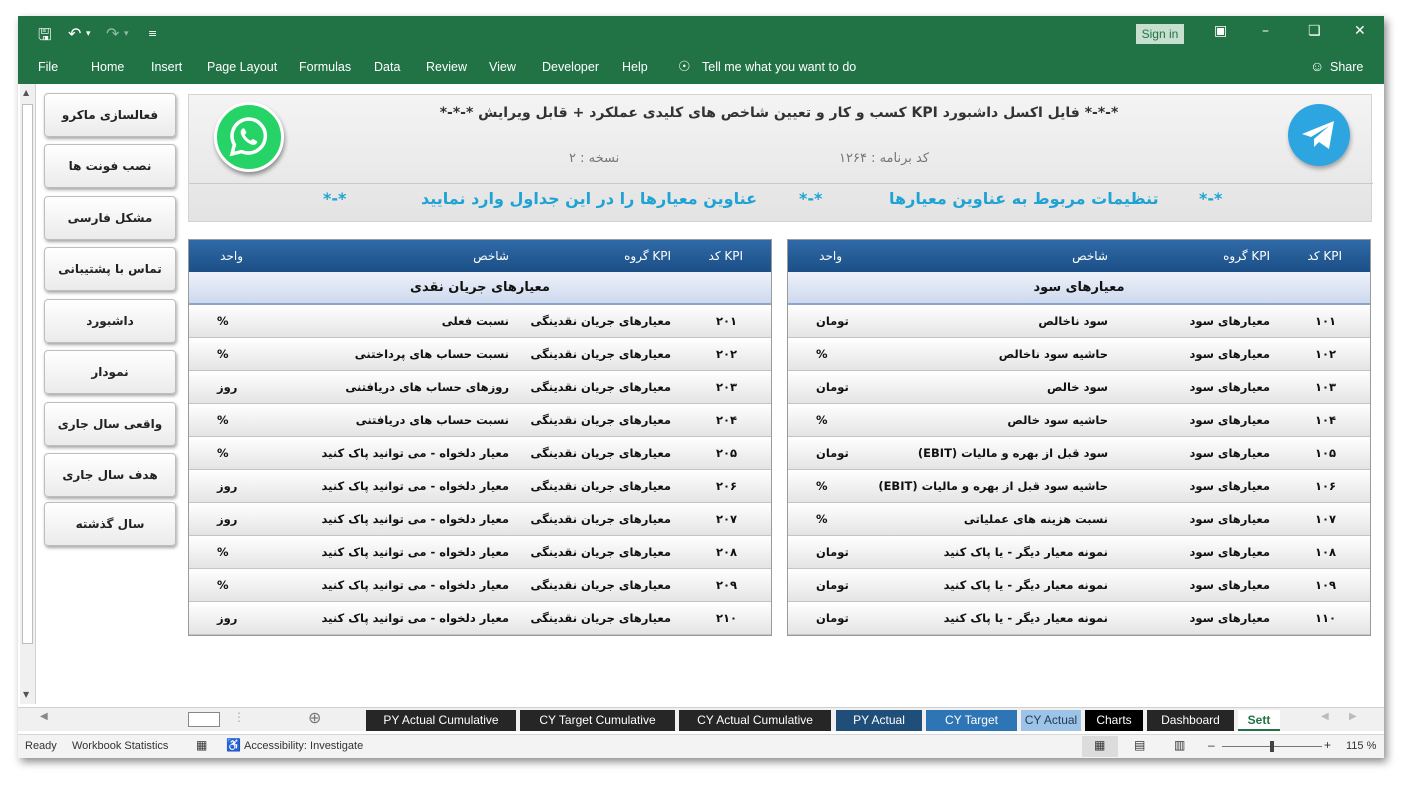 The image size is (1414, 786). Describe the element at coordinates (993, 486) in the screenshot. I see `kpi-indicator: حاشیه سود قبل از بهره و مالیات (EBIT)` at that location.